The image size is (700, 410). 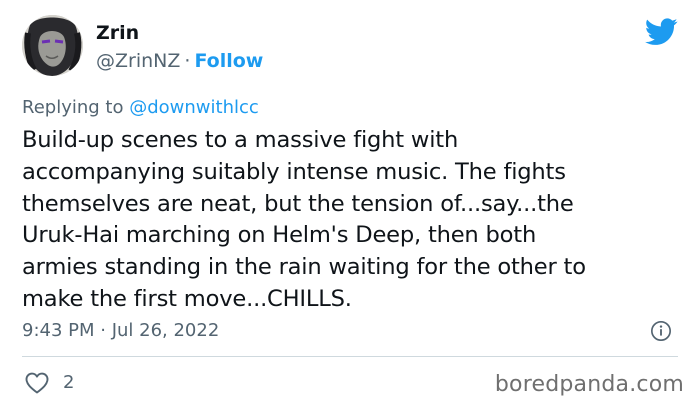 I want to click on info-icon, so click(x=661, y=331).